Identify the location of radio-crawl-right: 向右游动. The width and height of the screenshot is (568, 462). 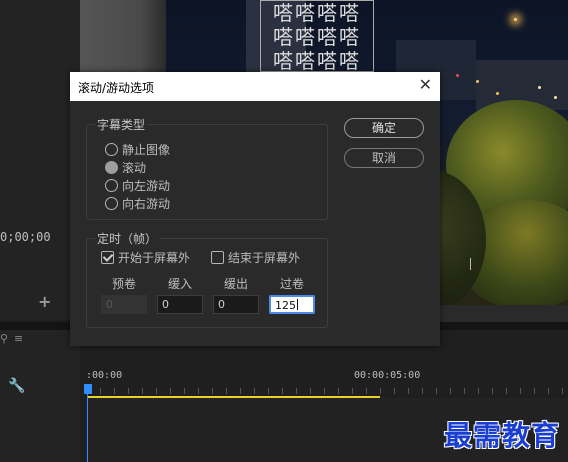
(137, 203).